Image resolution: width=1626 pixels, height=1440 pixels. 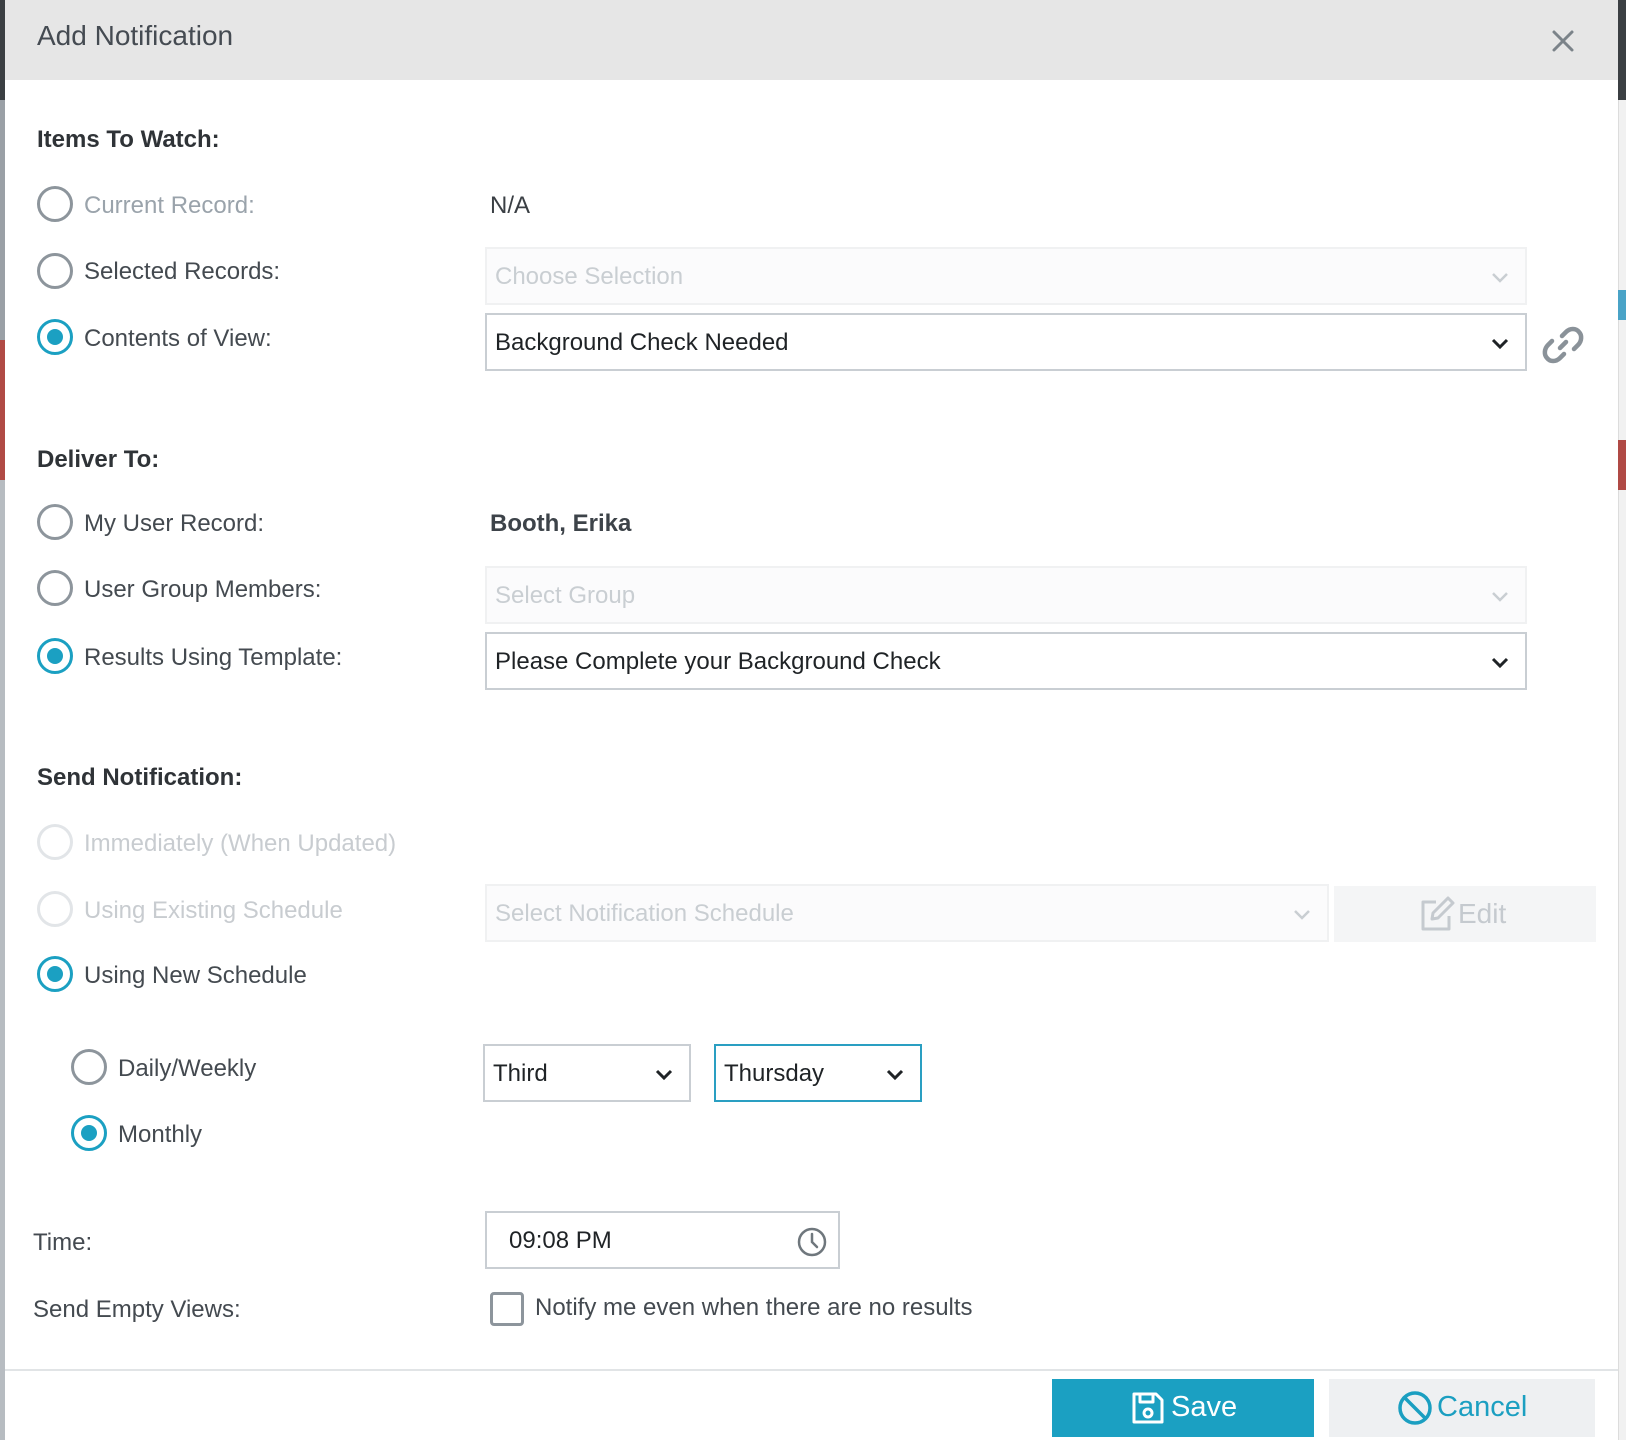 I want to click on user-group-select: Select Group, so click(x=1006, y=595).